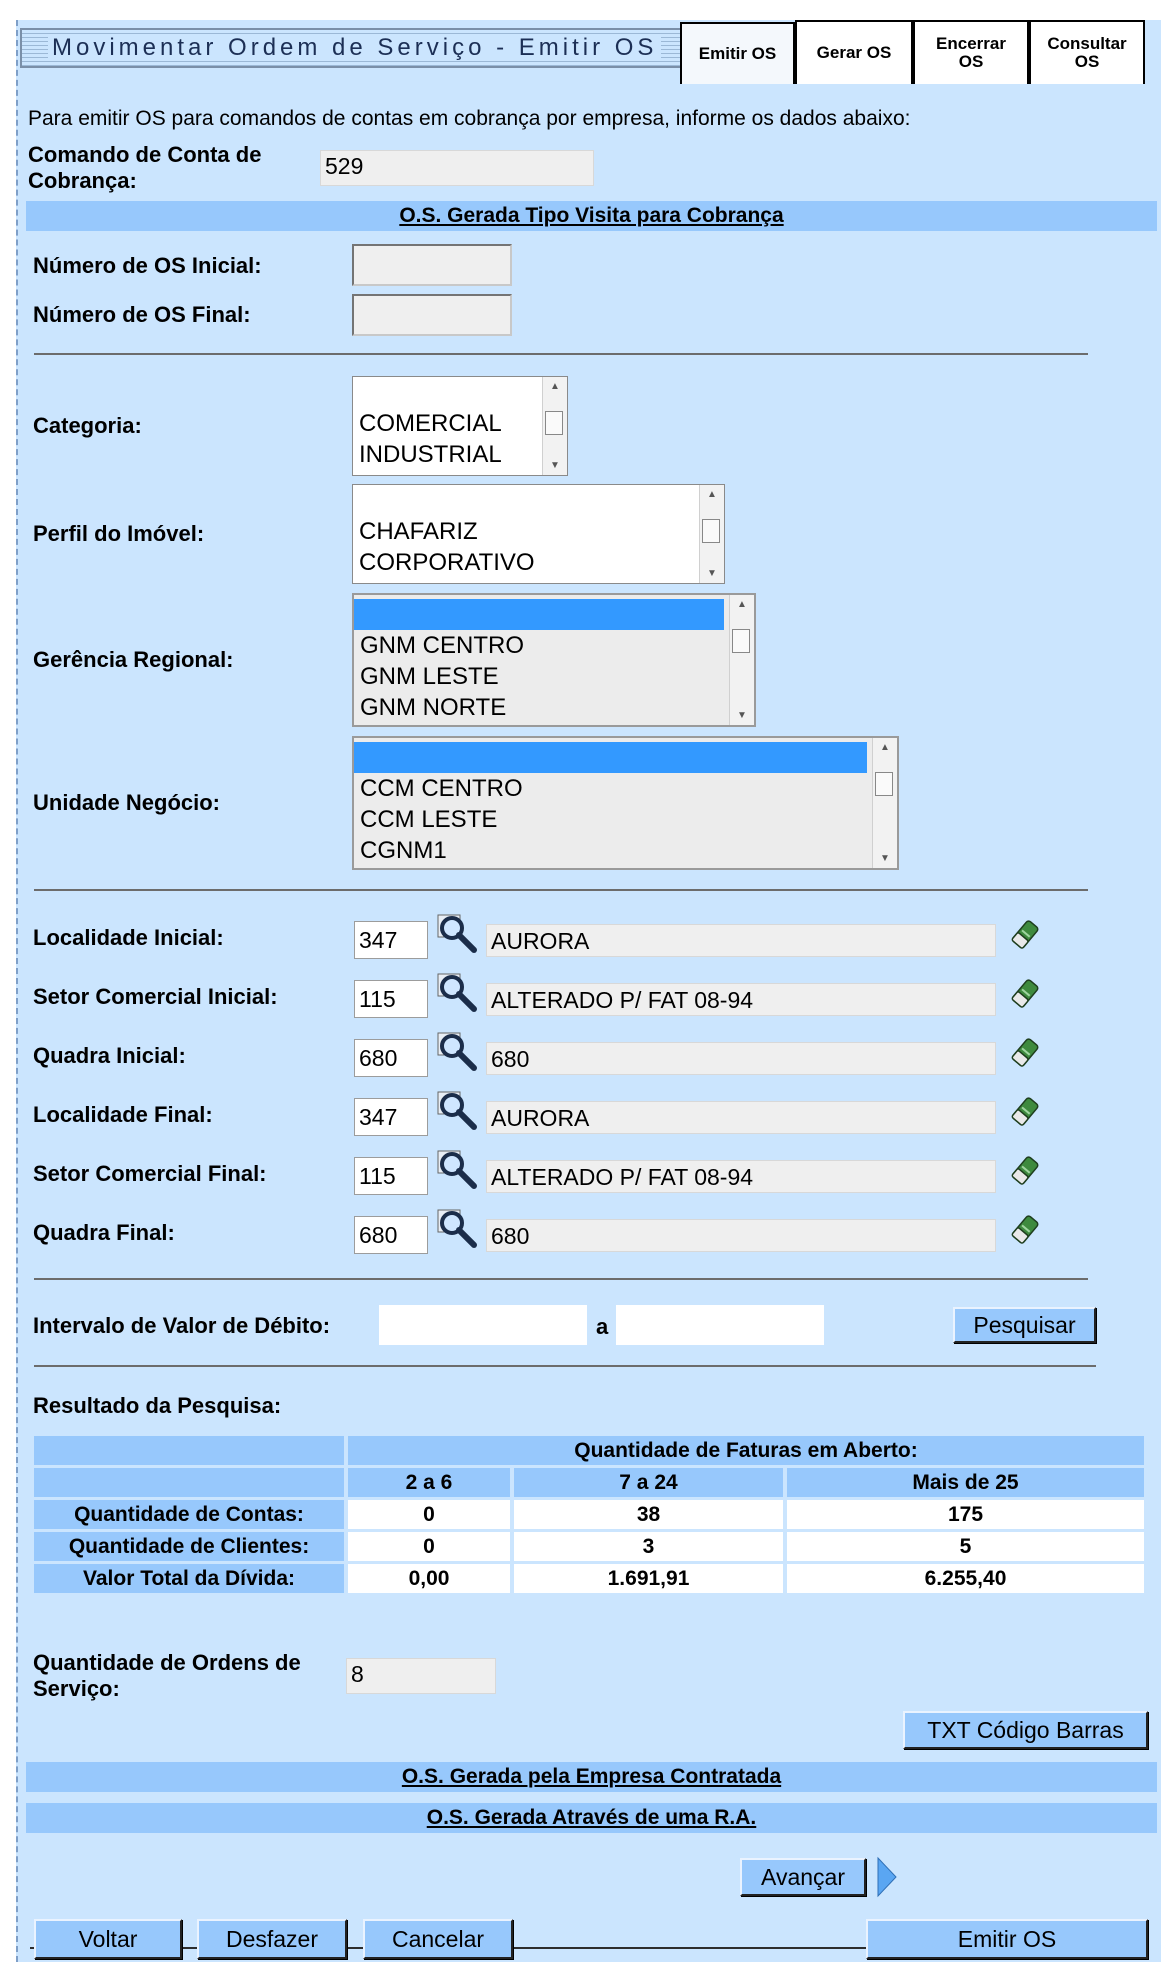 This screenshot has height=1962, width=1161. I want to click on table-row: Quantidade de Contas: 0 38 175, so click(589, 1514).